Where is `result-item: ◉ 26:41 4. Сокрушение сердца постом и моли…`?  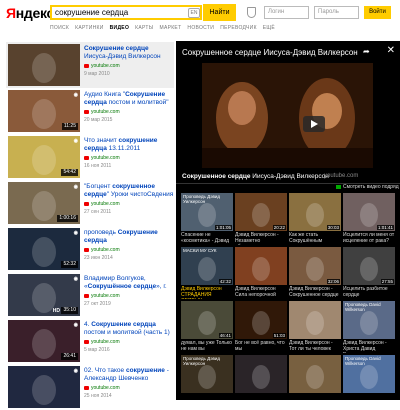 result-item: ◉ 26:41 4. Сокрушение сердца постом и моли… is located at coordinates (90, 341).